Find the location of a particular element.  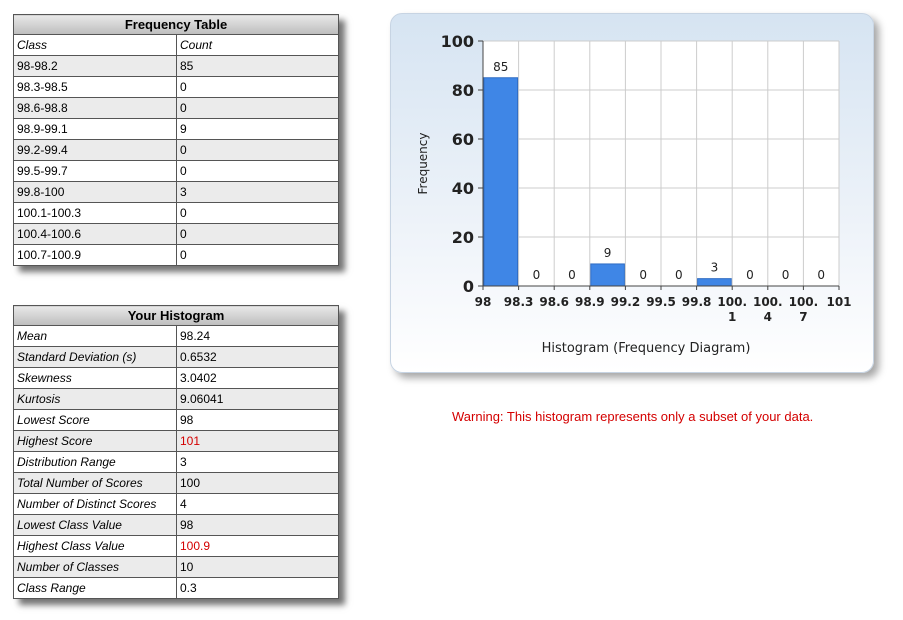

x-tick-label: 98.3 is located at coordinates (519, 302).